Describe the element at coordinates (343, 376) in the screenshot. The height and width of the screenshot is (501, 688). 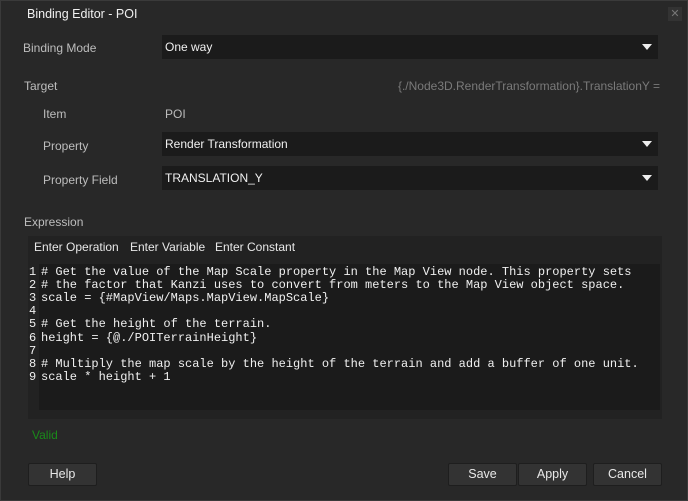
I see `code-line: 9 scale * height + 1` at that location.